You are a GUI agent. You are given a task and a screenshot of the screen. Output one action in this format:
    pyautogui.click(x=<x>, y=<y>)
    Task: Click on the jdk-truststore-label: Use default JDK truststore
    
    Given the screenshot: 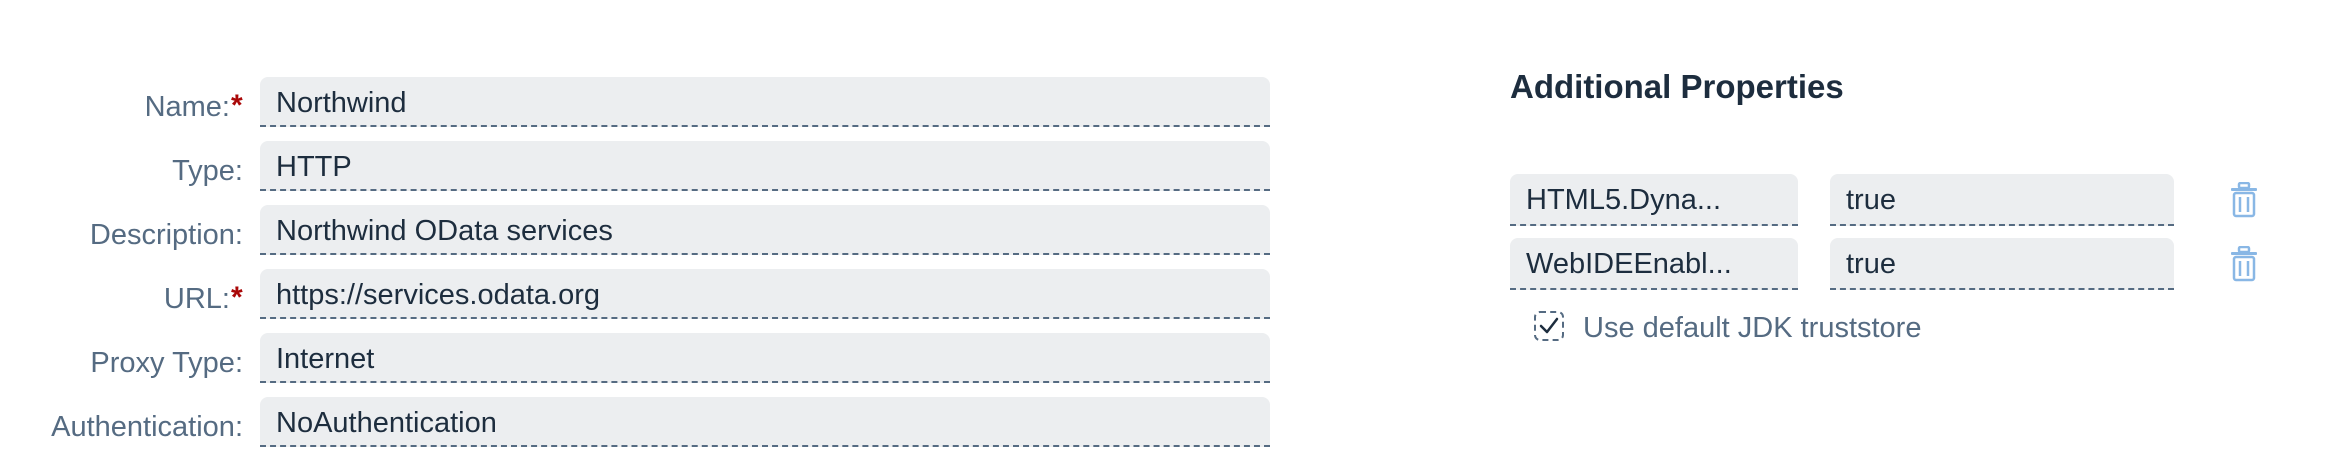 What is the action you would take?
    pyautogui.click(x=1752, y=328)
    